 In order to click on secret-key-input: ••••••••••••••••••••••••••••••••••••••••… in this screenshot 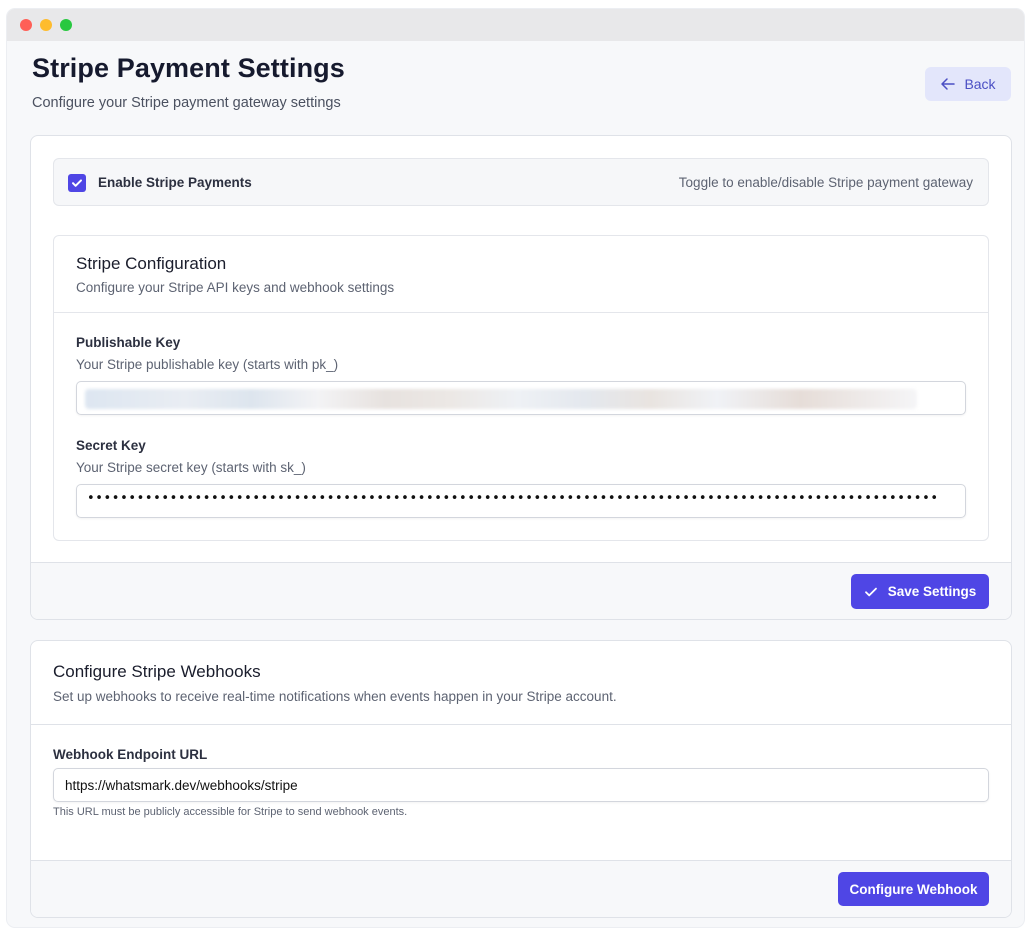, I will do `click(521, 501)`.